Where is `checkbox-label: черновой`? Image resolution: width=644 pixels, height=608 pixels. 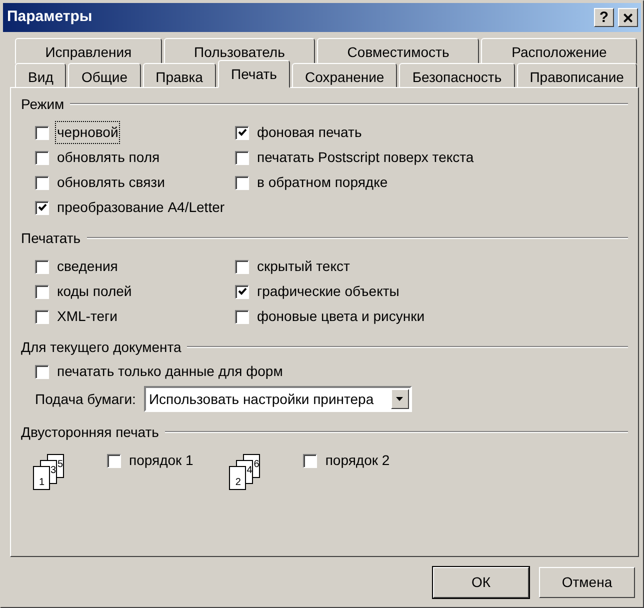 checkbox-label: черновой is located at coordinates (87, 132).